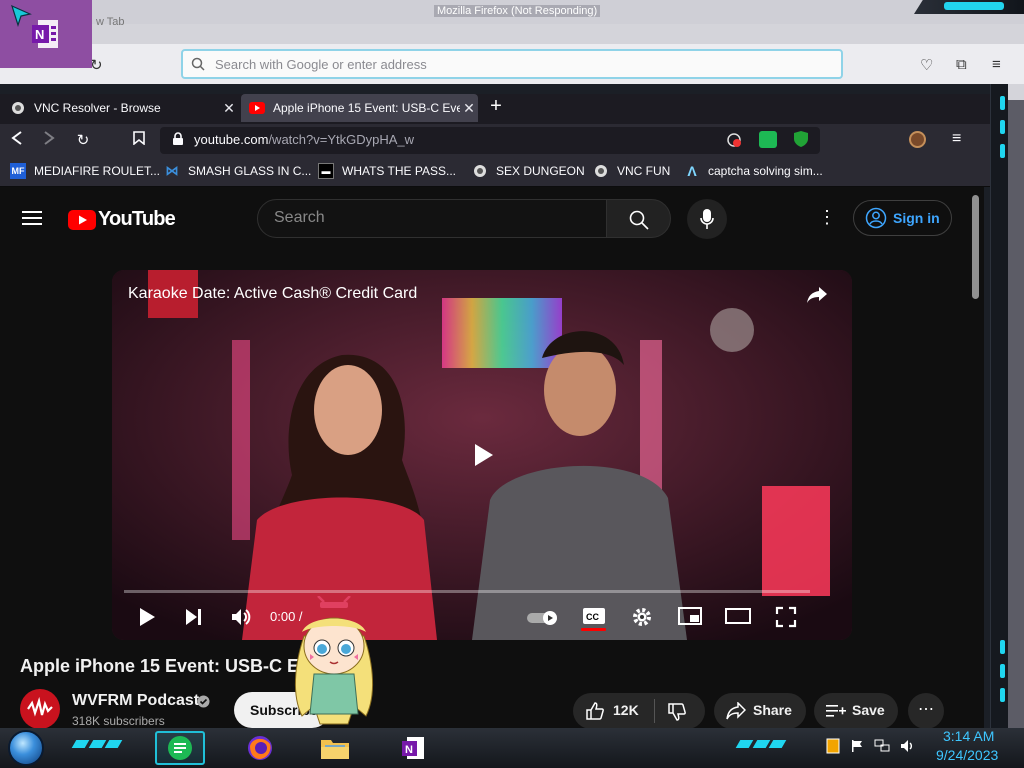 This screenshot has height=768, width=1024. What do you see at coordinates (512, 64) in the screenshot?
I see `background-address-bar: Search with Google or enter address` at bounding box center [512, 64].